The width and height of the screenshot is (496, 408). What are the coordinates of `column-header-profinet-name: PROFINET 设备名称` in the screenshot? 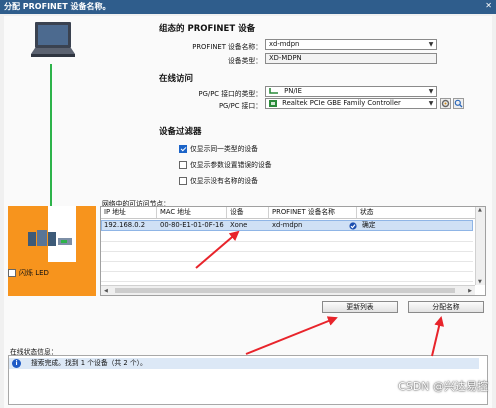 It's located at (313, 212).